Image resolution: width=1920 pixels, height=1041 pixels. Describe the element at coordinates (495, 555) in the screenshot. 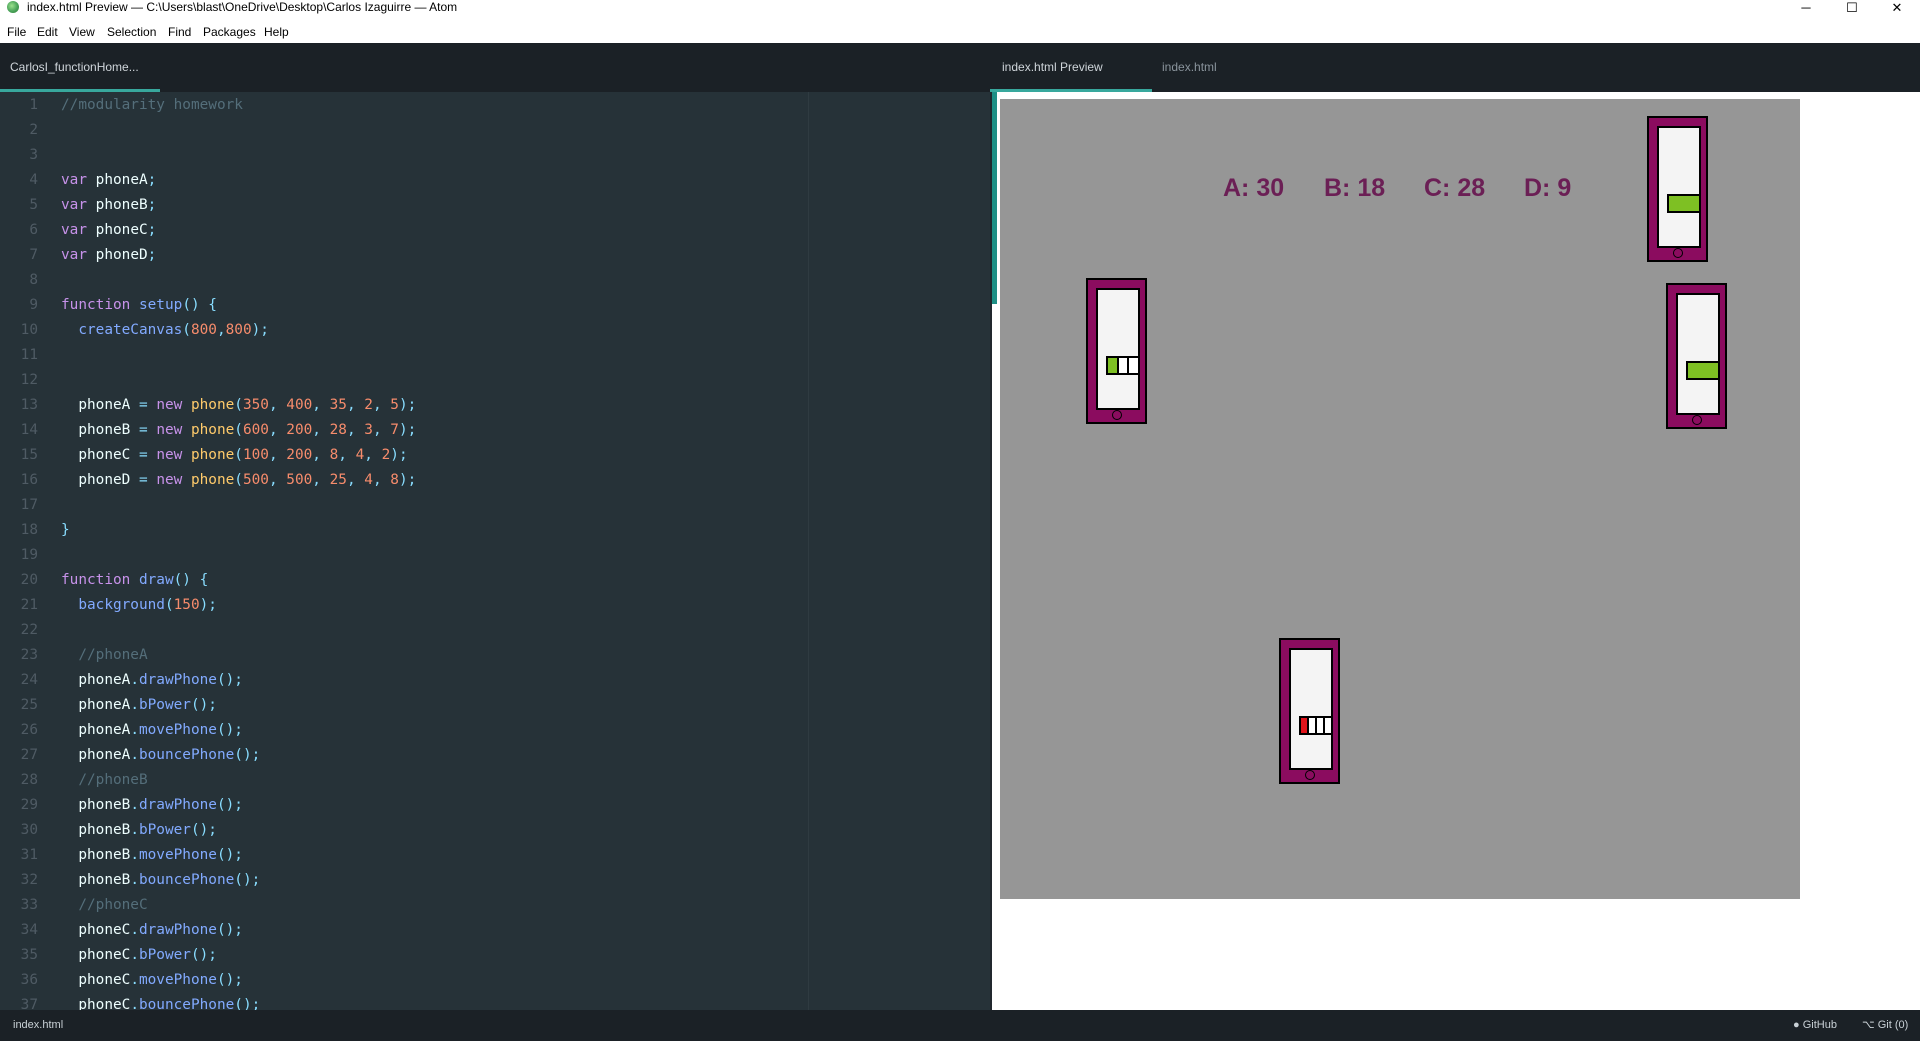

I see `code-line: 19` at that location.